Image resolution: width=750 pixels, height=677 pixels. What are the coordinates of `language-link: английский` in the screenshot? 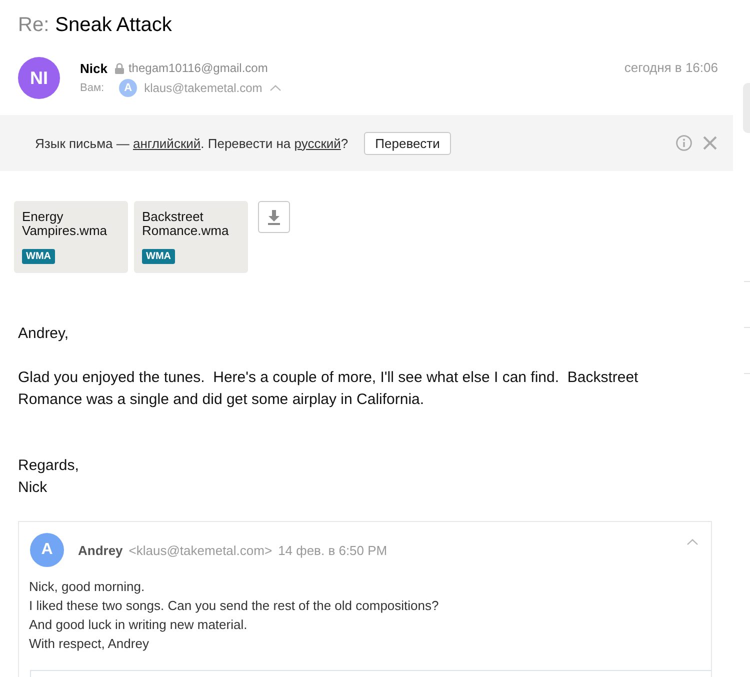 It's located at (166, 143).